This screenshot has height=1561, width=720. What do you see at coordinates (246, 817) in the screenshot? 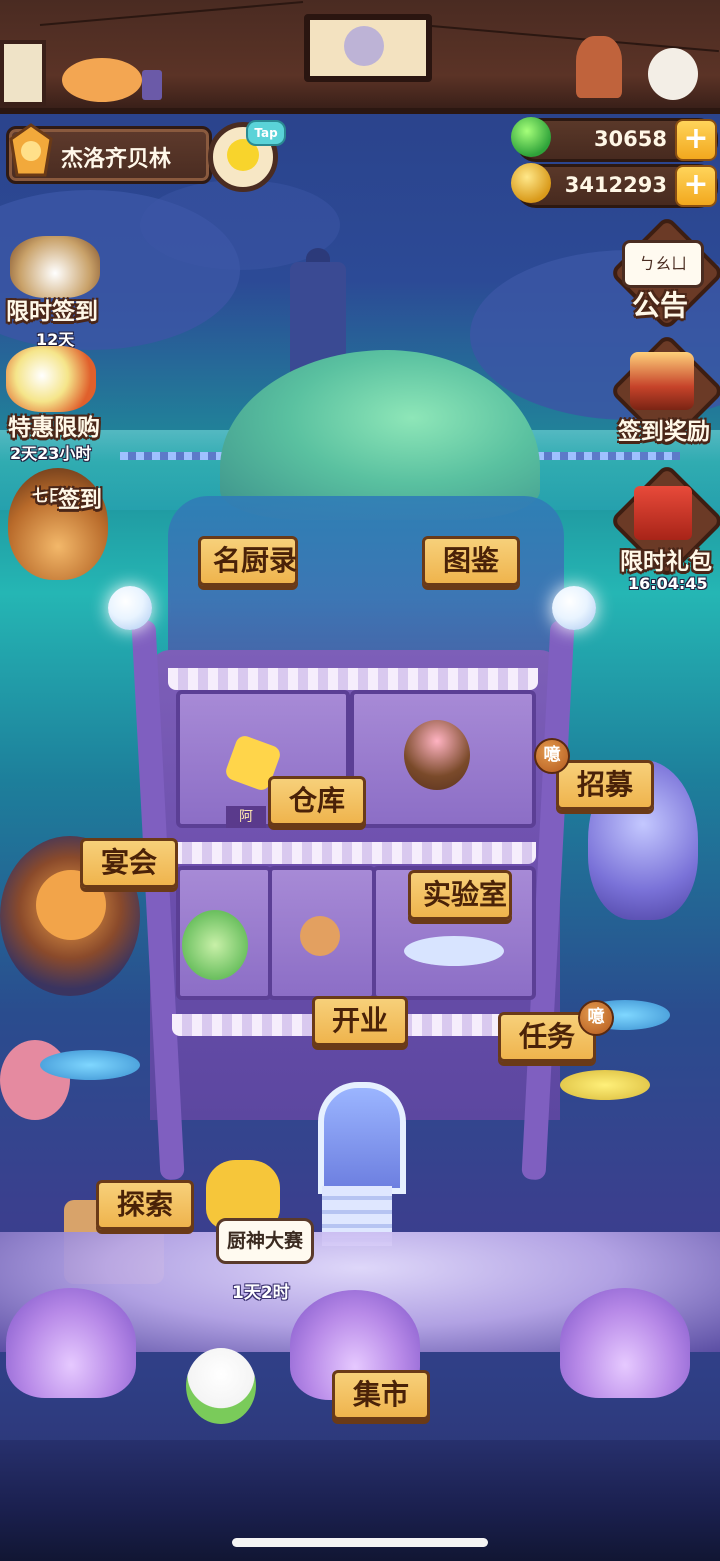
I see `shop-sign: 阿` at bounding box center [246, 817].